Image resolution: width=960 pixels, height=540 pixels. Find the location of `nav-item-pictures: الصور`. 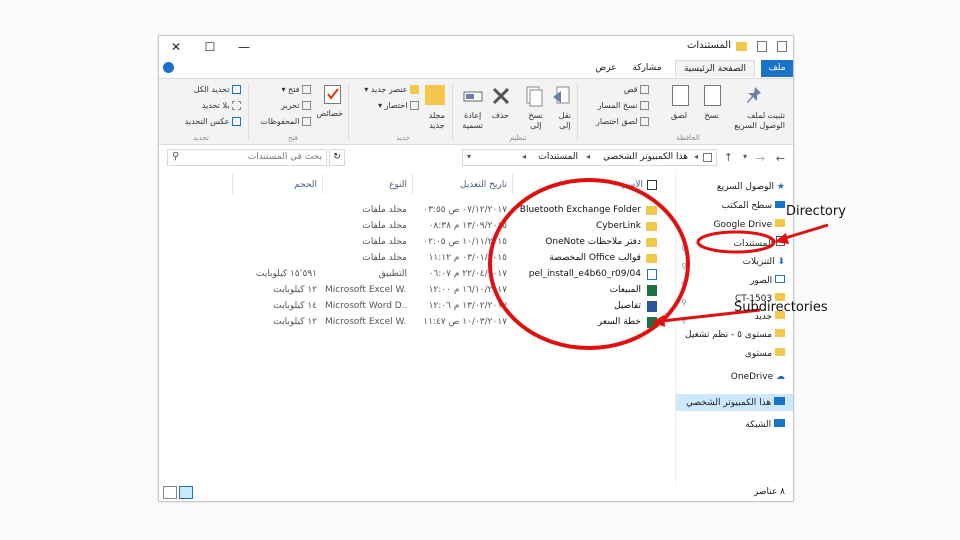

nav-item-pictures: الصور is located at coordinates (767, 281).